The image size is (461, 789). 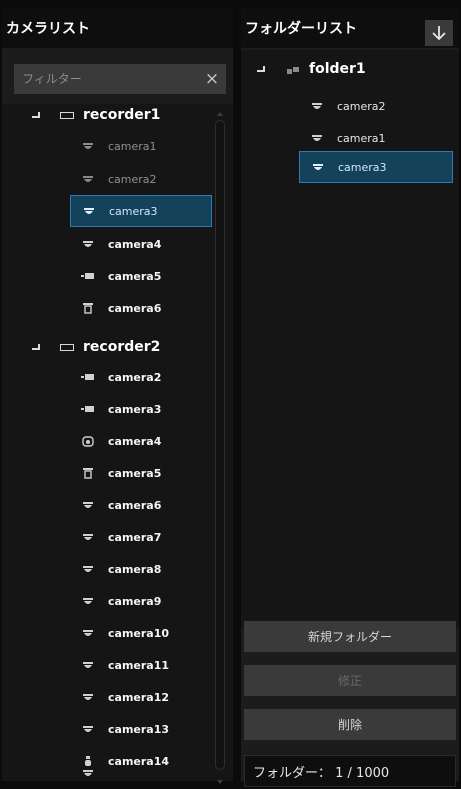 I want to click on new-folder-button: 新規フォルダー, so click(x=350, y=636).